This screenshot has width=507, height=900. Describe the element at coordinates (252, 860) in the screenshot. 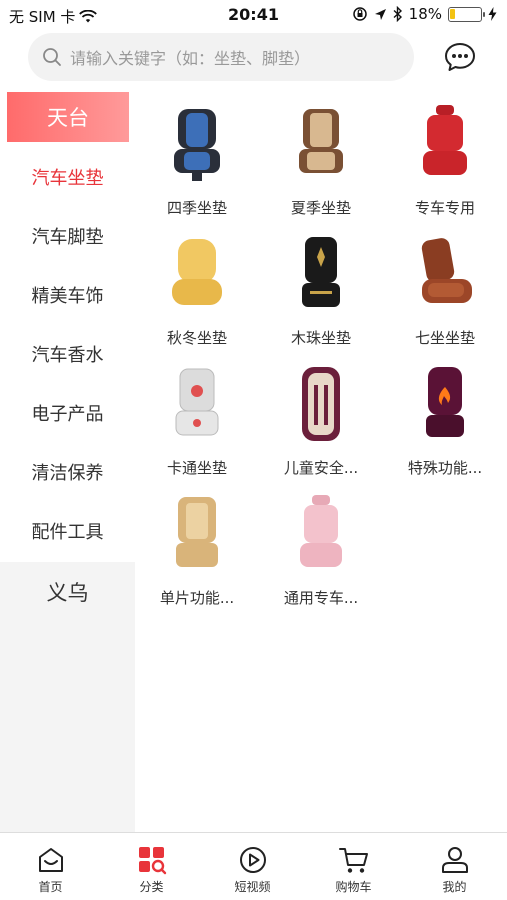

I see `video-icon` at that location.